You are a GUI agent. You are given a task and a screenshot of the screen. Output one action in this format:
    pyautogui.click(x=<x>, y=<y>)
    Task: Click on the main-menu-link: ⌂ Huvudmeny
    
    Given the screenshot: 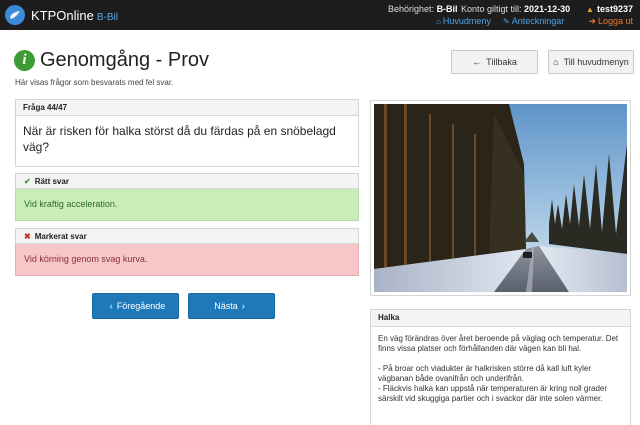 What is the action you would take?
    pyautogui.click(x=463, y=21)
    